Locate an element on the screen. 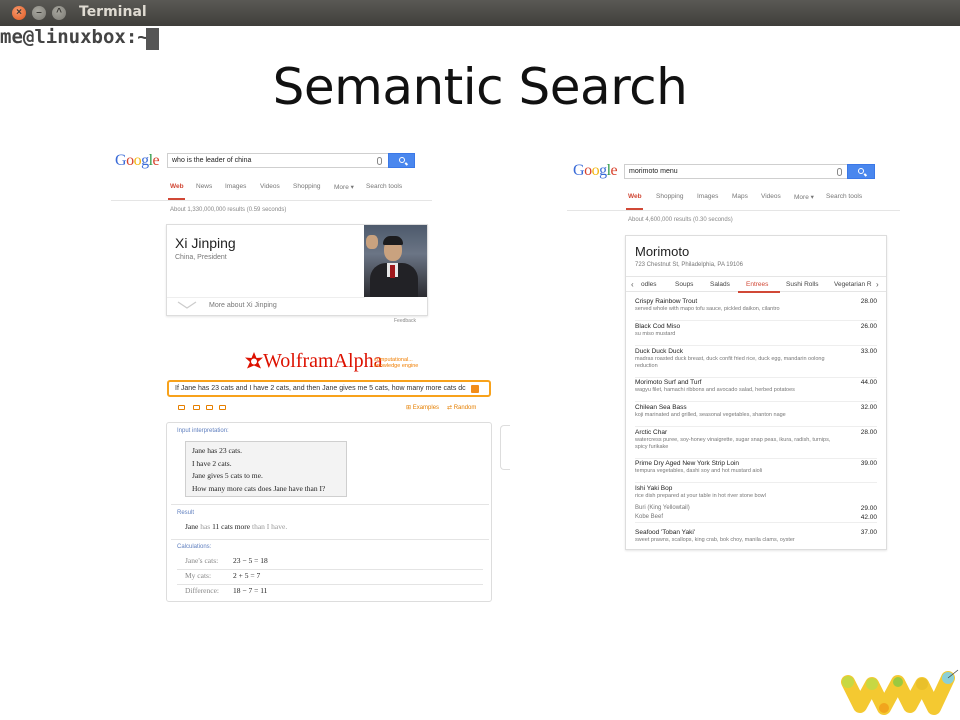  restaurant-name: Morimoto is located at coordinates (662, 251).